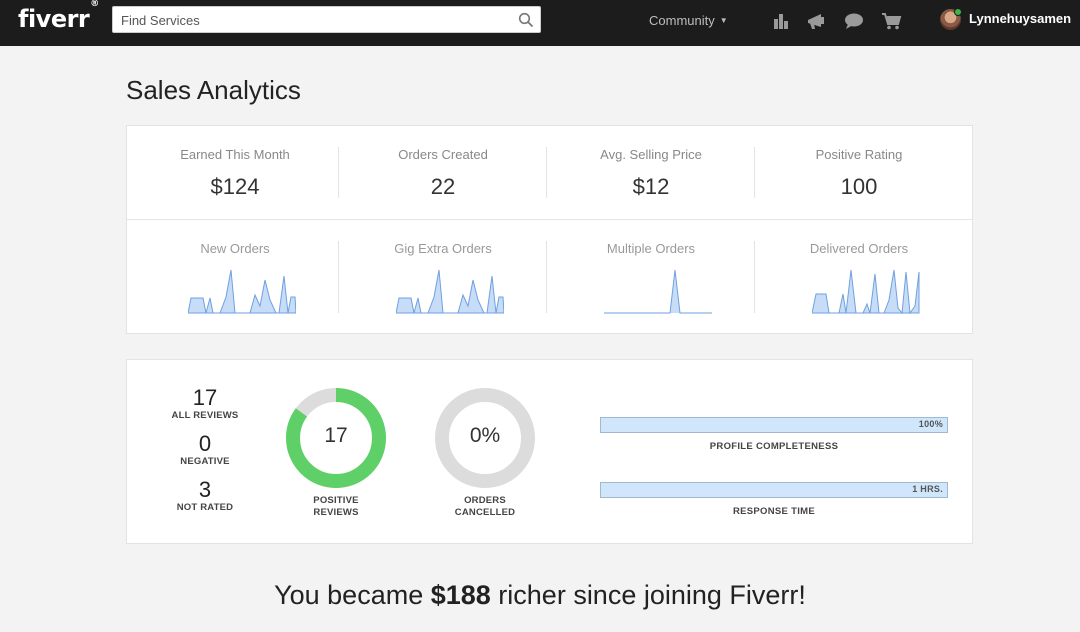  I want to click on count-label: ALL REVIEWS, so click(205, 415).